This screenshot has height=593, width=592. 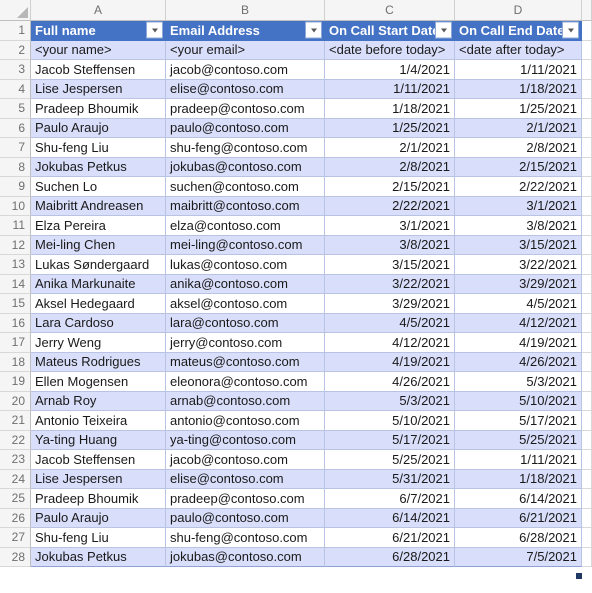 I want to click on cell-d21-on-call-end-date: 5/17/2021, so click(x=518, y=421).